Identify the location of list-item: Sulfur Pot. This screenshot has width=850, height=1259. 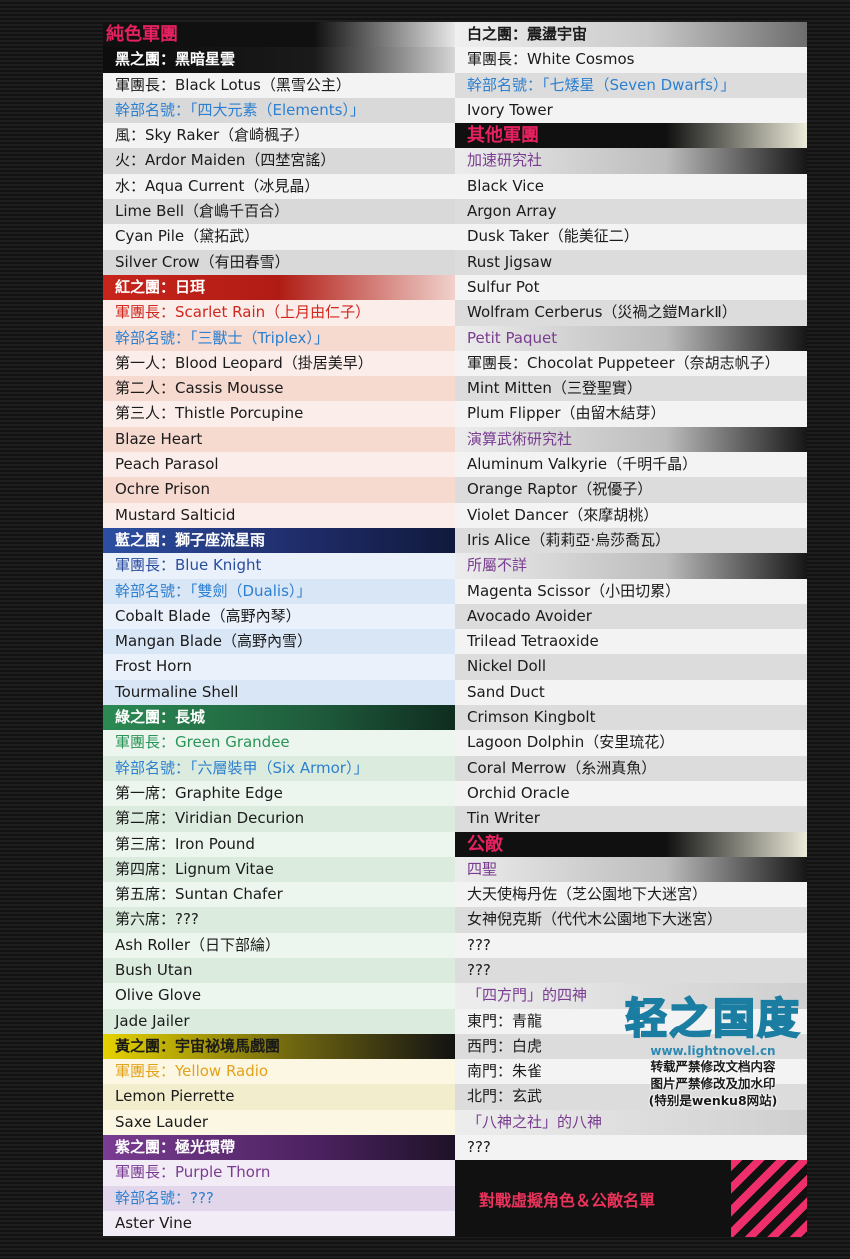
(631, 287).